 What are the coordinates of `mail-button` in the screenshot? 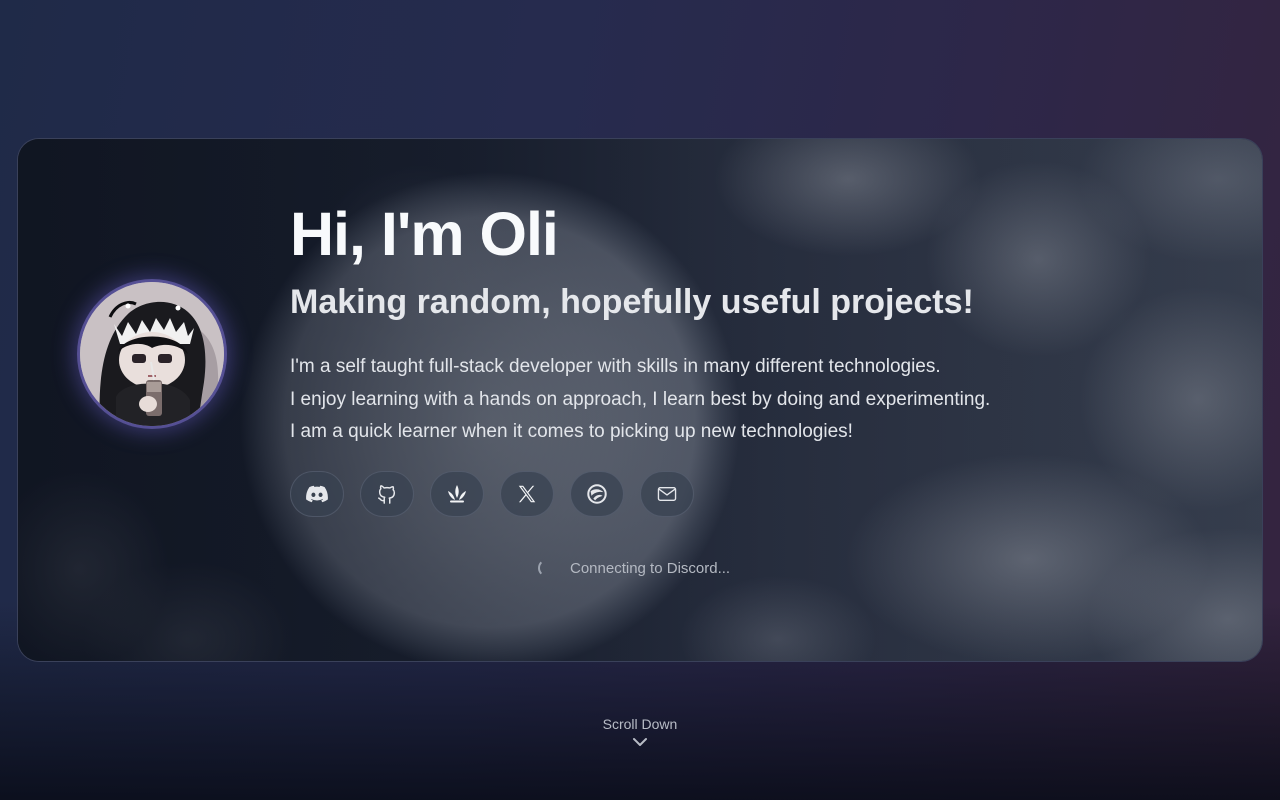 It's located at (667, 493).